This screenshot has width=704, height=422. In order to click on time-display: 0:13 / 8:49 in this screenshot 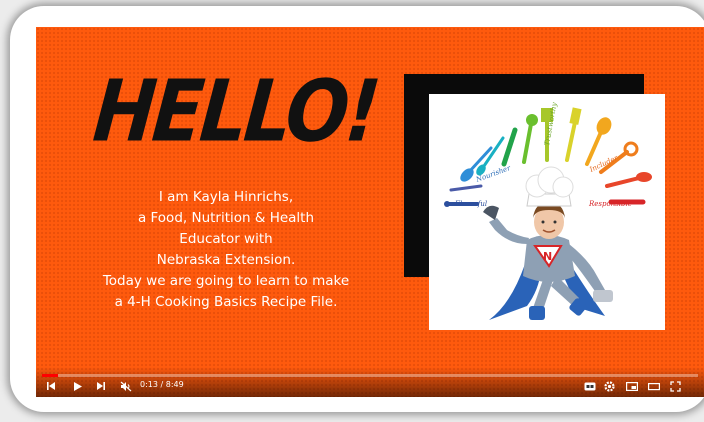, I will do `click(162, 384)`.